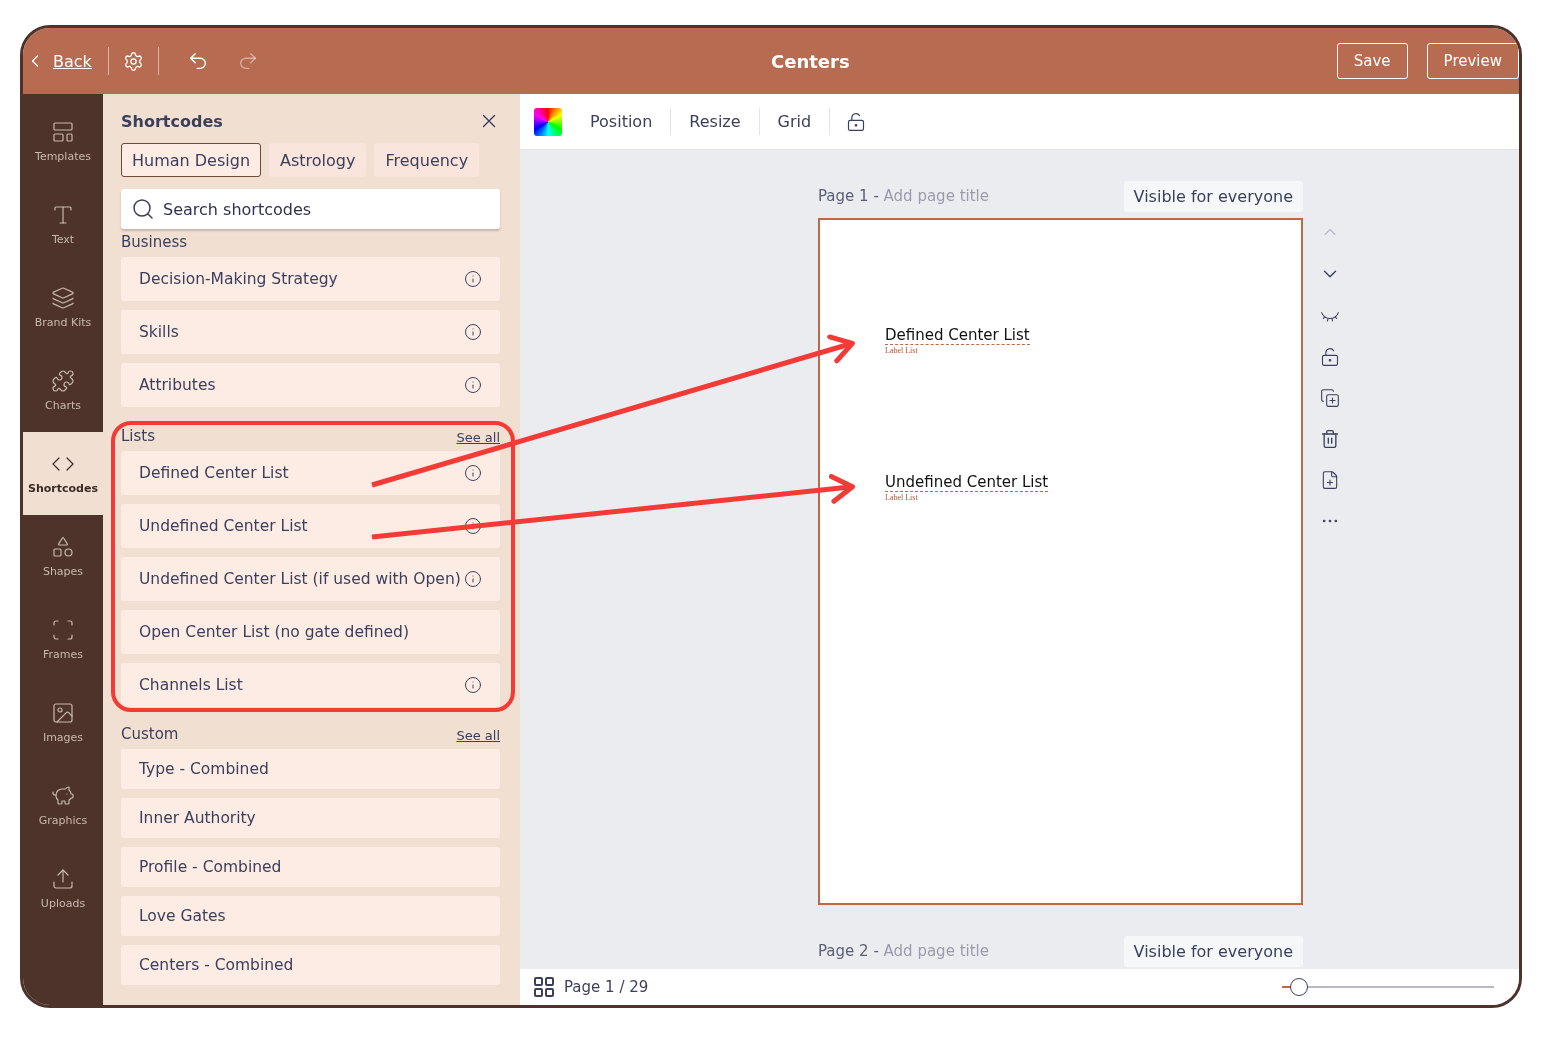 The width and height of the screenshot is (1544, 1056). I want to click on shortcode-item: Defined Center List, so click(310, 473).